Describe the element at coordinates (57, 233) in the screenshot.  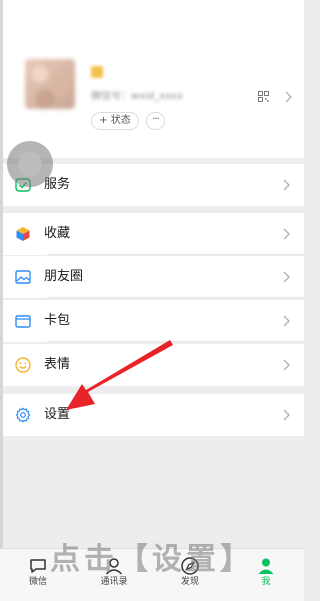
I see `menu-label: 收藏` at that location.